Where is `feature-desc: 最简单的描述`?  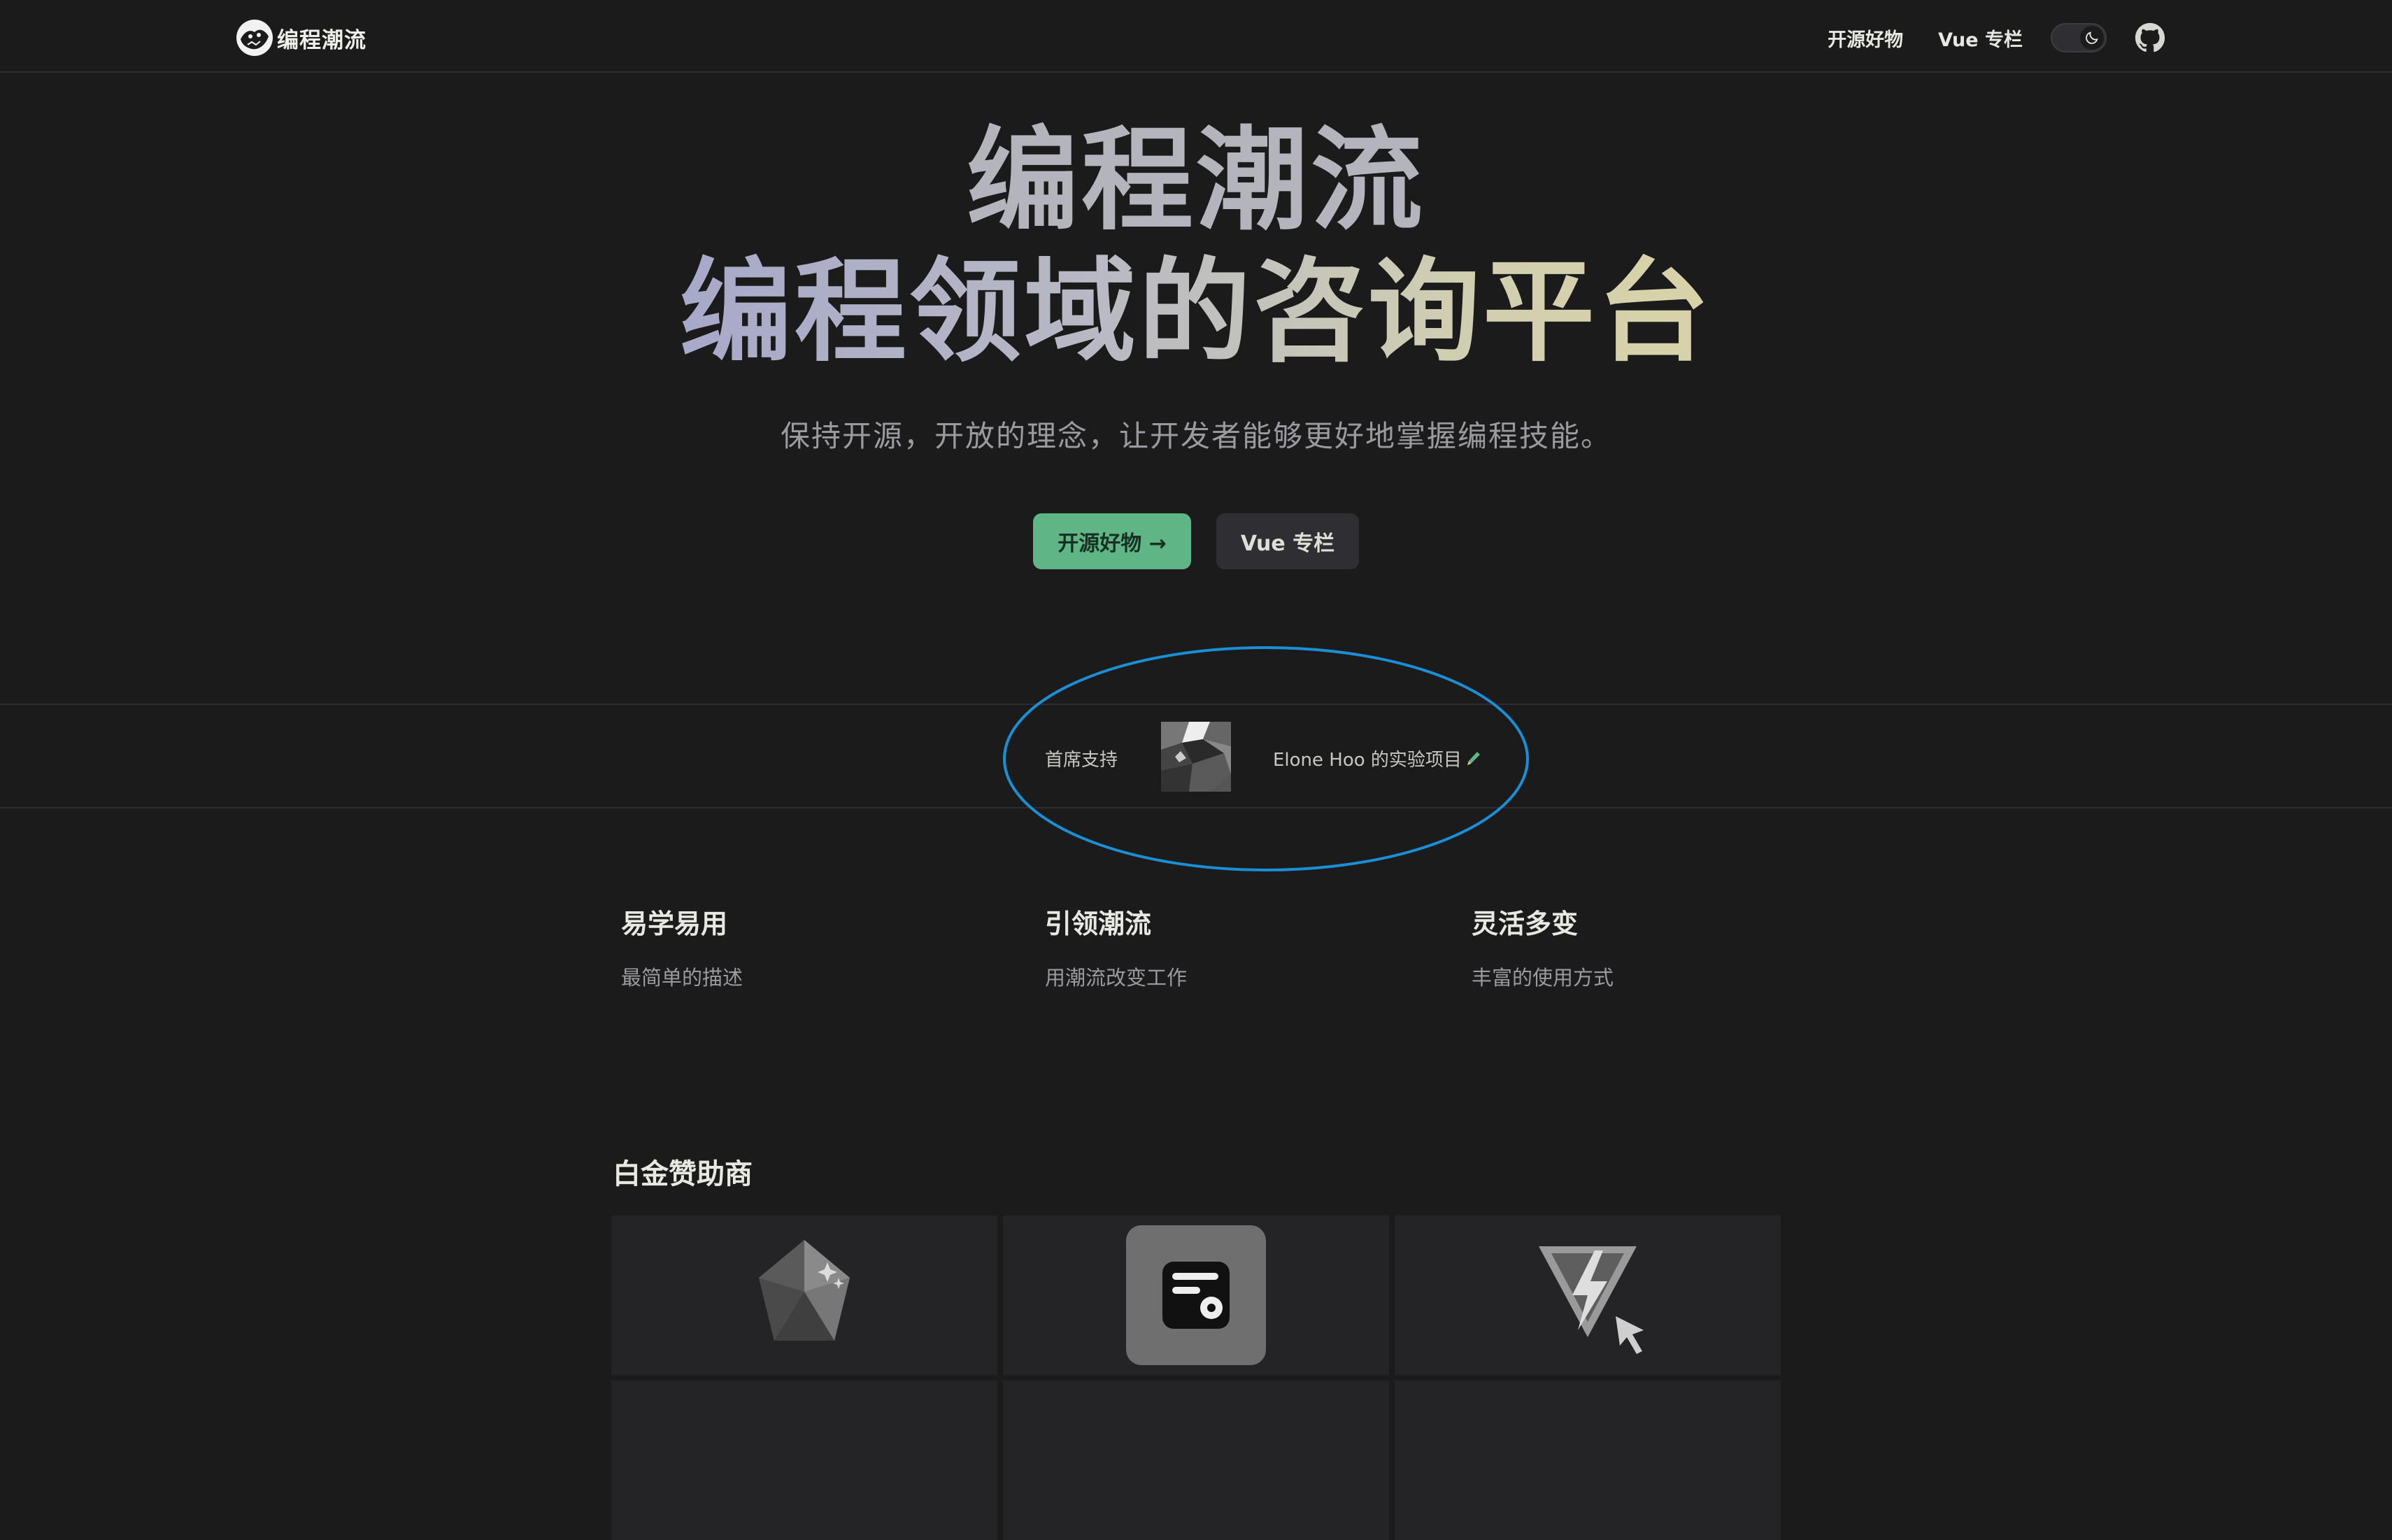 feature-desc: 最简单的描述 is located at coordinates (682, 978).